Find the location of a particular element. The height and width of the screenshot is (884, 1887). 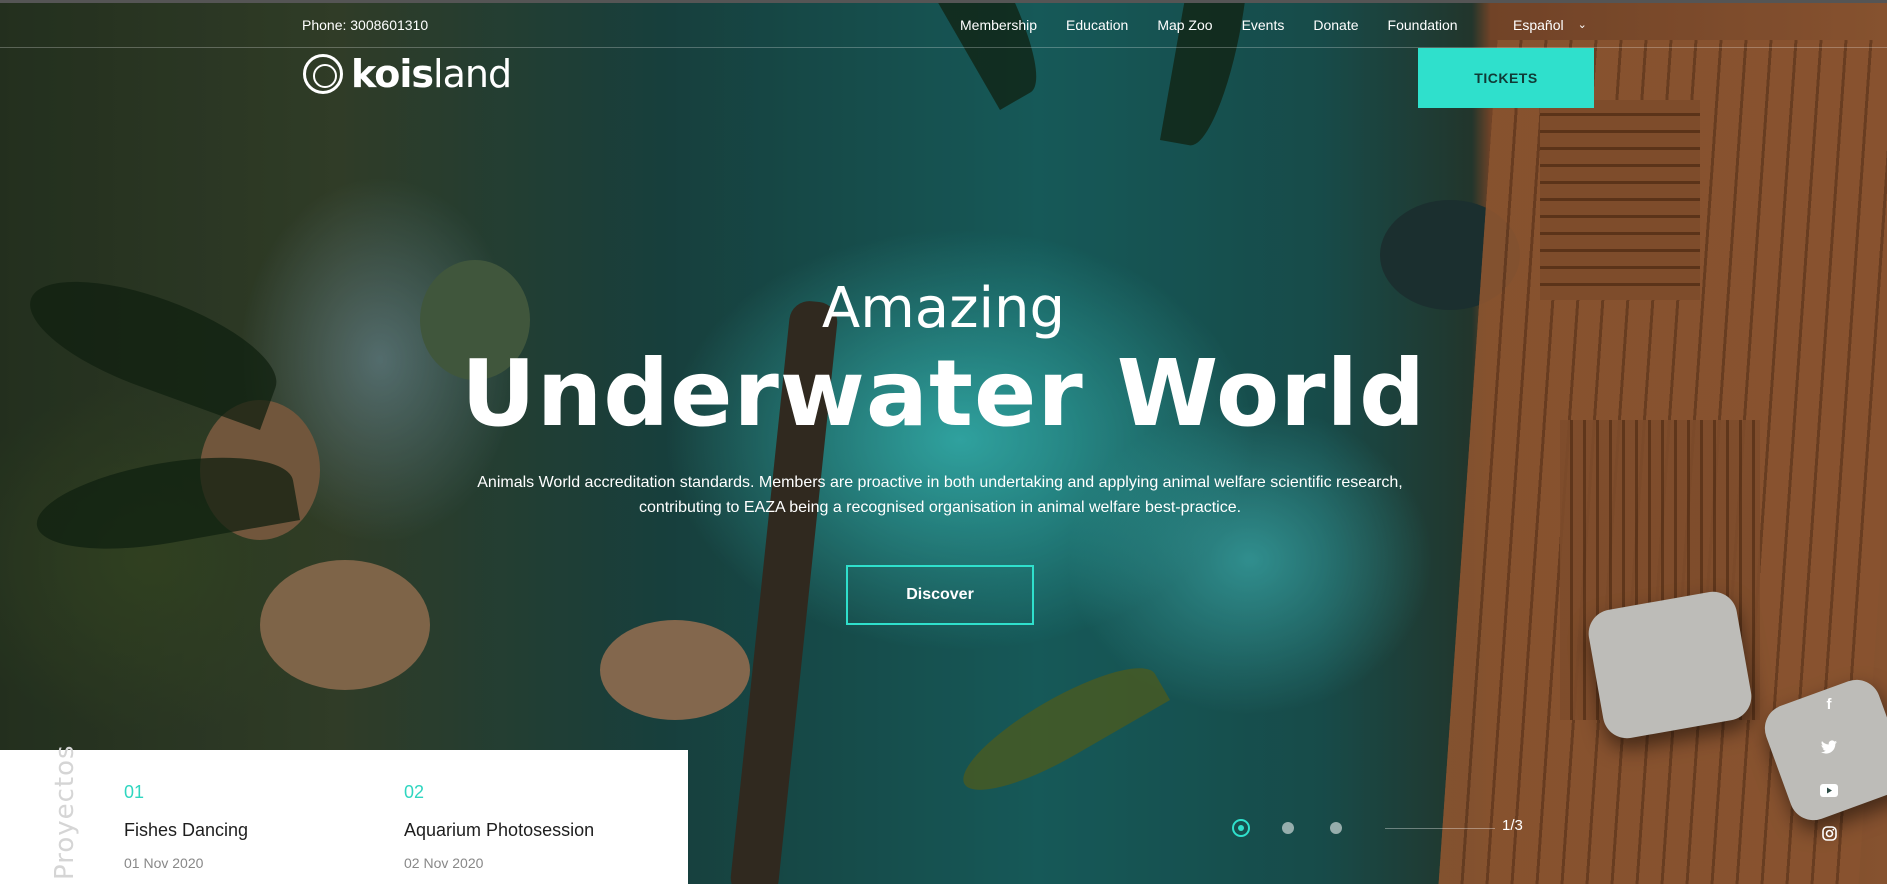

nav-map-zoo: Map Zoo is located at coordinates (1184, 25).